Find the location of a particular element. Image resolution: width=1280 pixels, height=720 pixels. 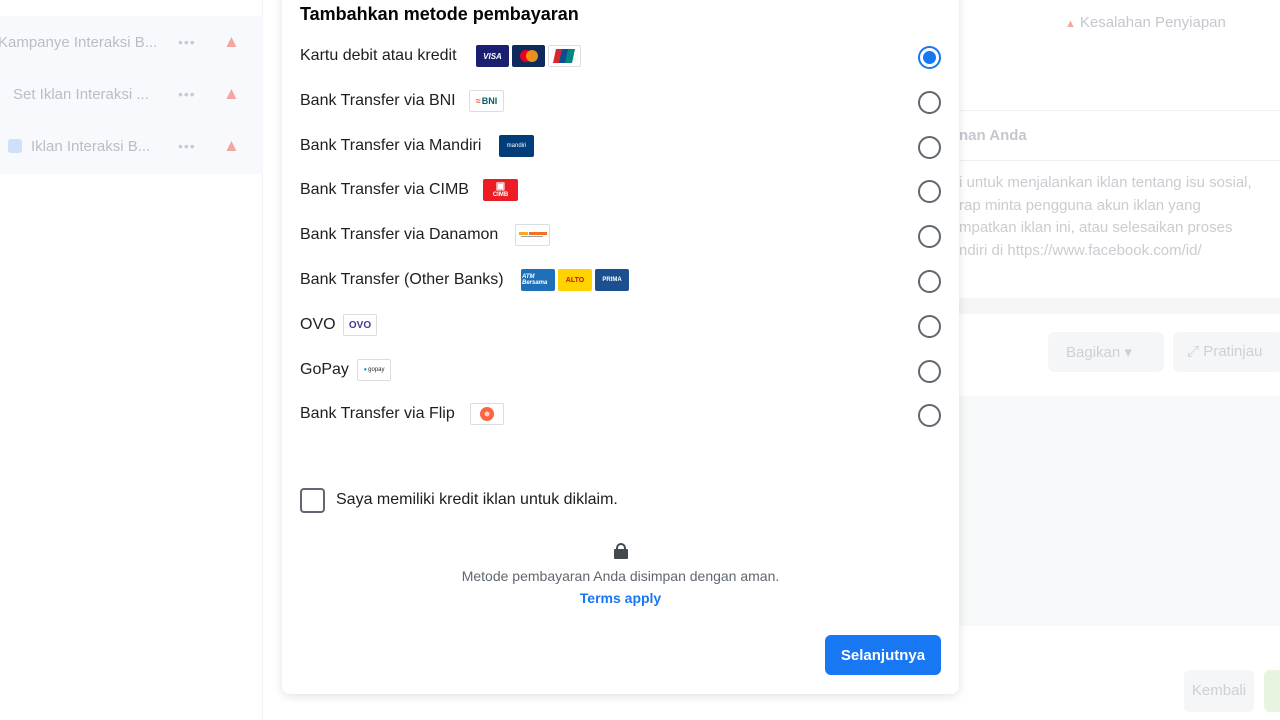

back-button: Kembali is located at coordinates (1219, 691).